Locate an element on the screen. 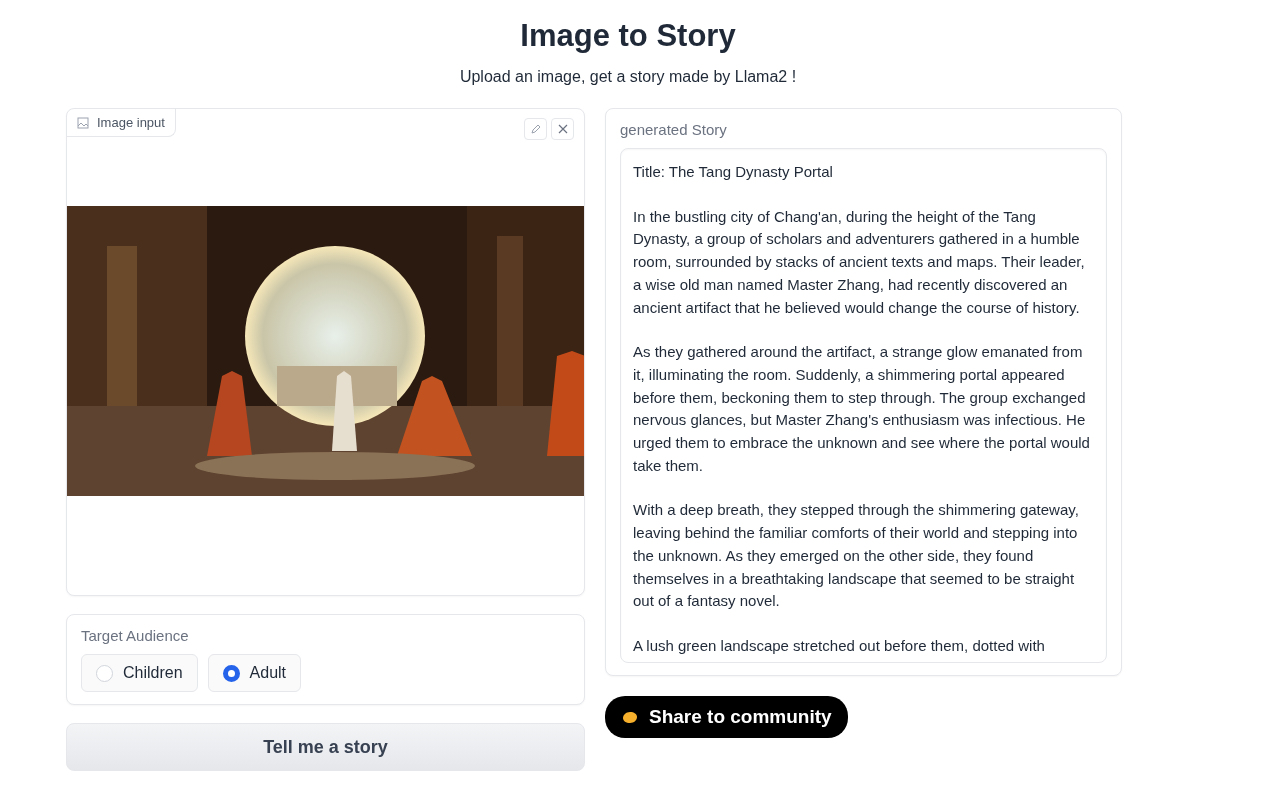 The height and width of the screenshot is (794, 1280). close-button is located at coordinates (562, 129).